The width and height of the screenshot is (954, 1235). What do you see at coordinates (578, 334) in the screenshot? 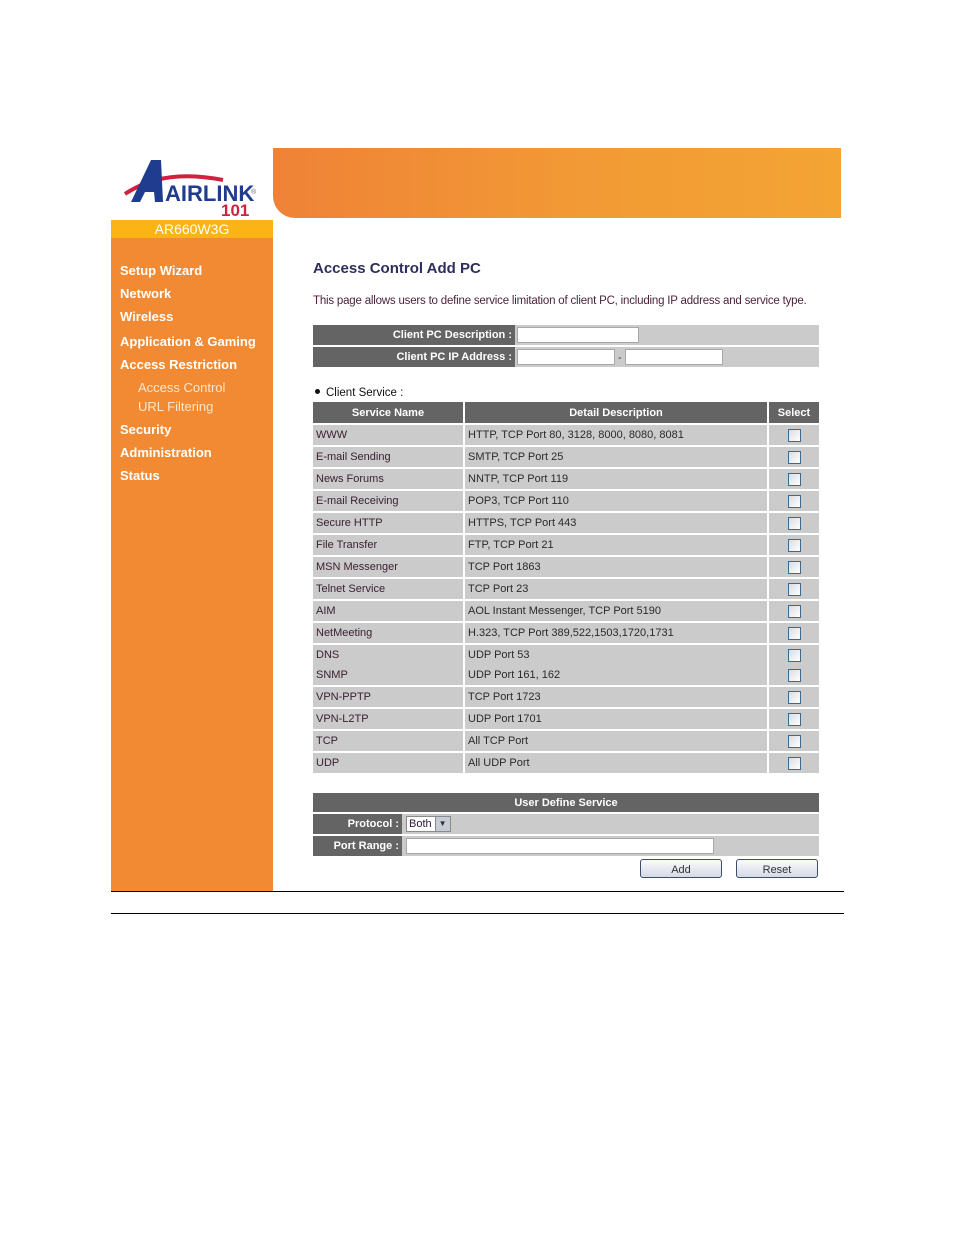
I see `client-pc-description-input` at bounding box center [578, 334].